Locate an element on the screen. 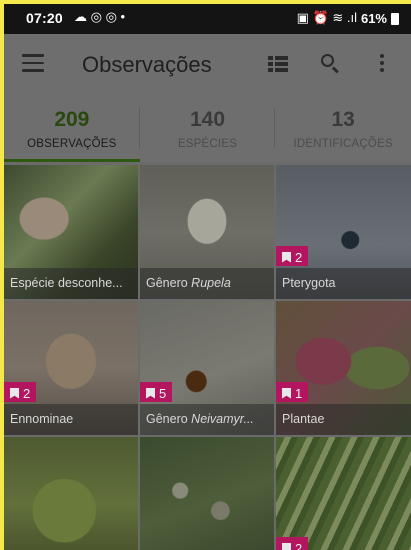  page-title: Observações is located at coordinates (147, 64).